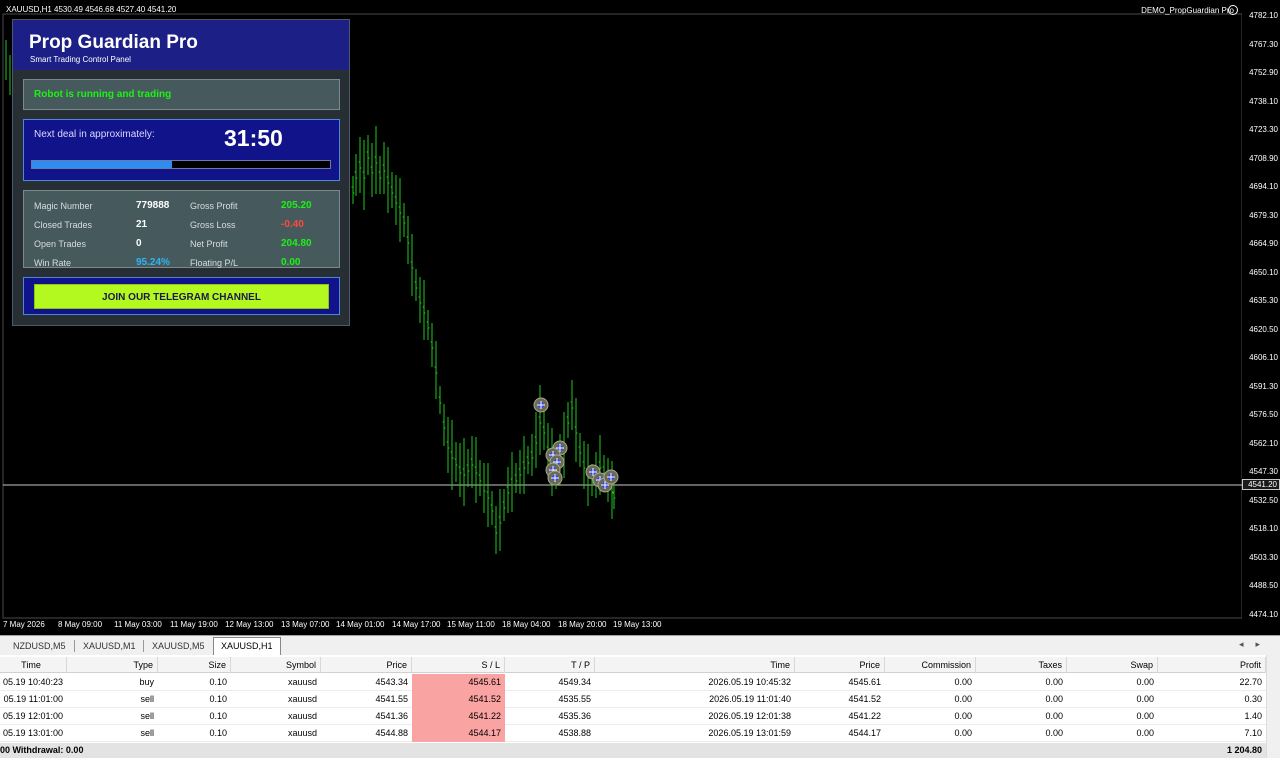 This screenshot has height=758, width=1280. What do you see at coordinates (1212, 665) in the screenshot?
I see `column-header: Profit` at bounding box center [1212, 665].